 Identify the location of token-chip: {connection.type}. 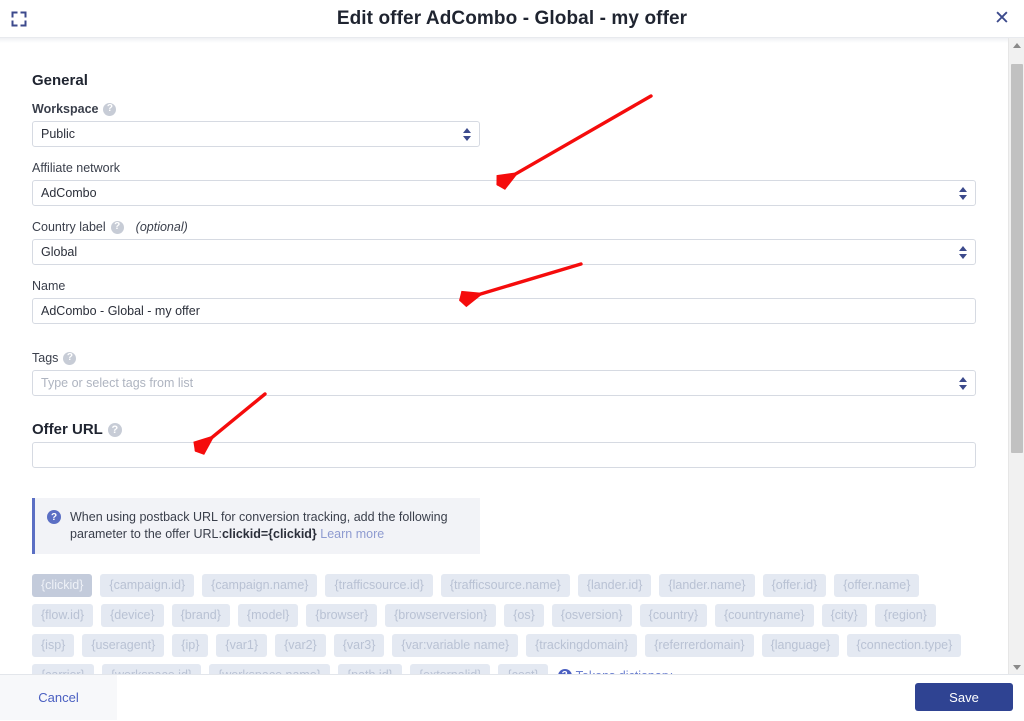
(904, 645).